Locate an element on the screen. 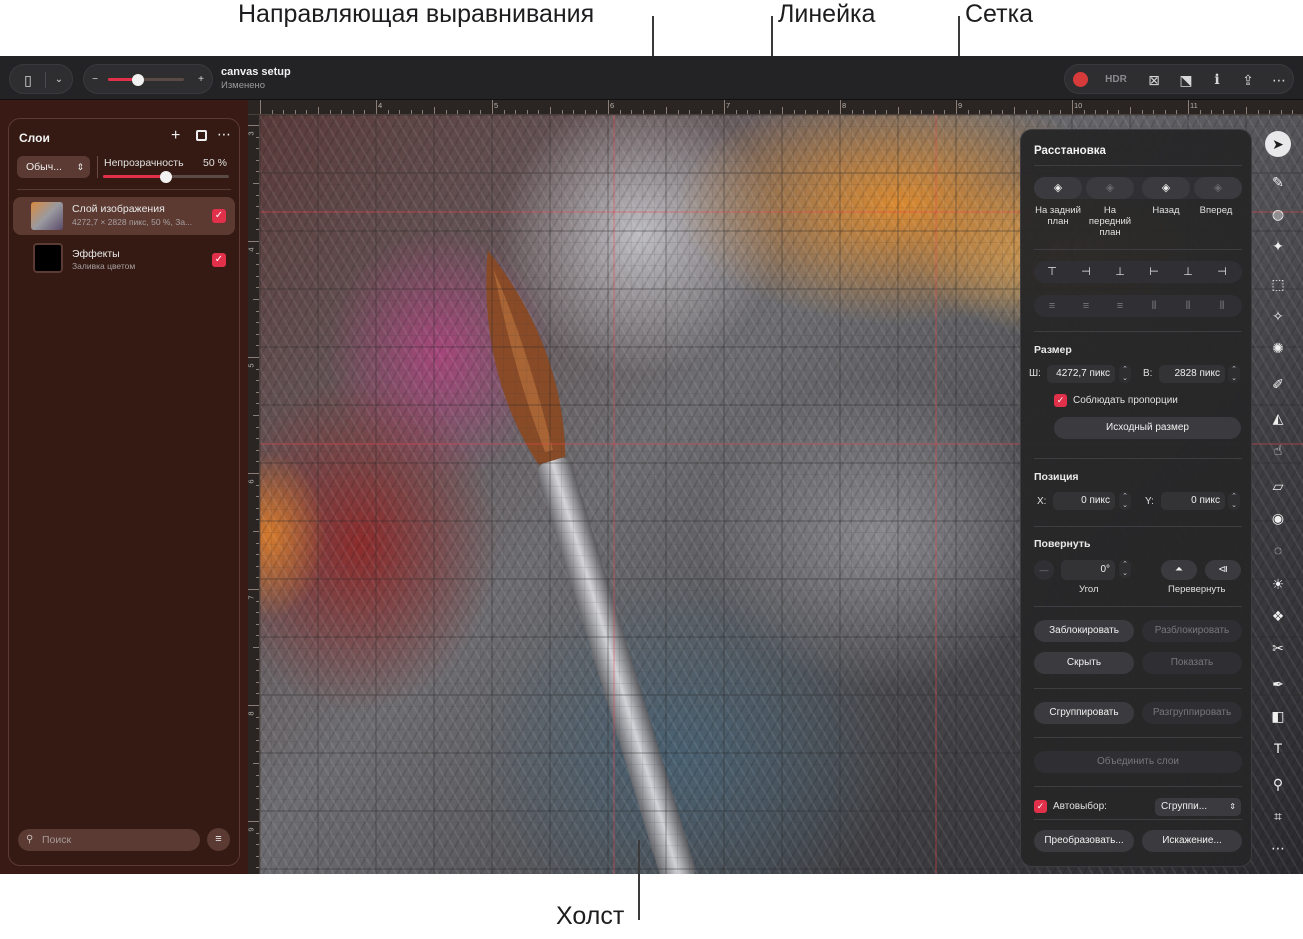 The height and width of the screenshot is (939, 1303). more-icon: ⋯ is located at coordinates (1279, 80).